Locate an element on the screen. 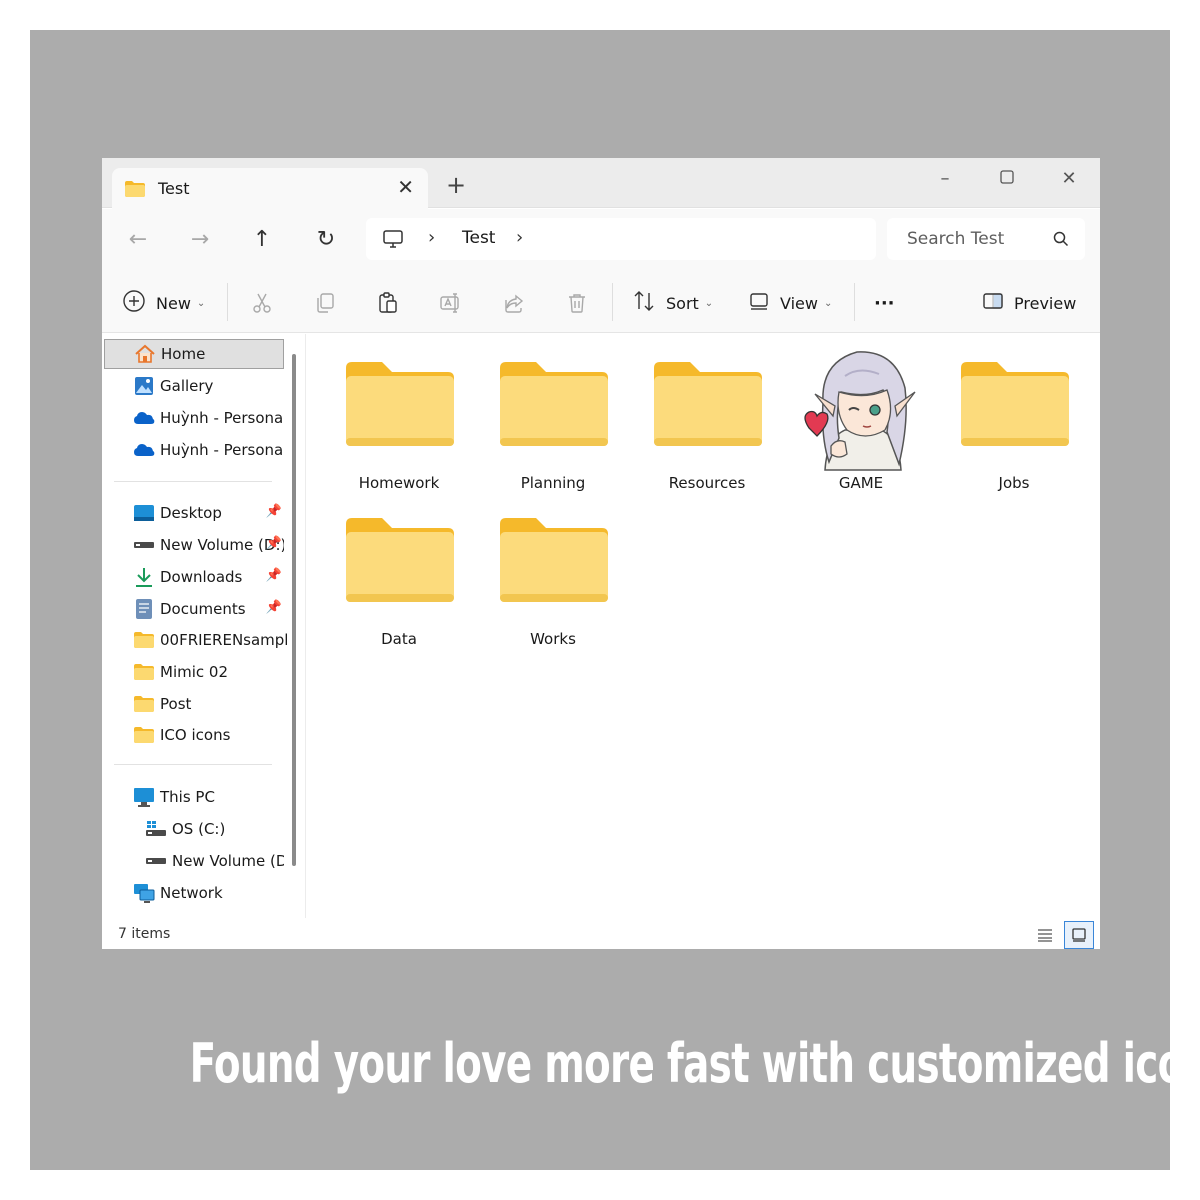 This screenshot has height=1200, width=1200. copy-icon is located at coordinates (325, 303).